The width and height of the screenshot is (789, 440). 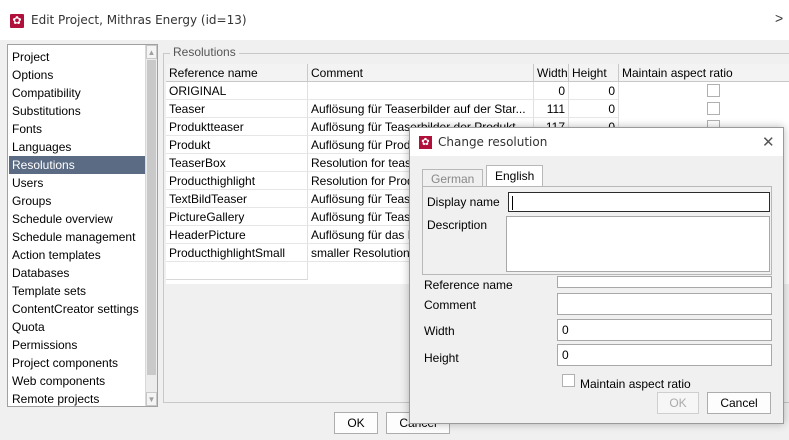 I want to click on nav-scrollbar: ▲ ▼, so click(x=151, y=225).